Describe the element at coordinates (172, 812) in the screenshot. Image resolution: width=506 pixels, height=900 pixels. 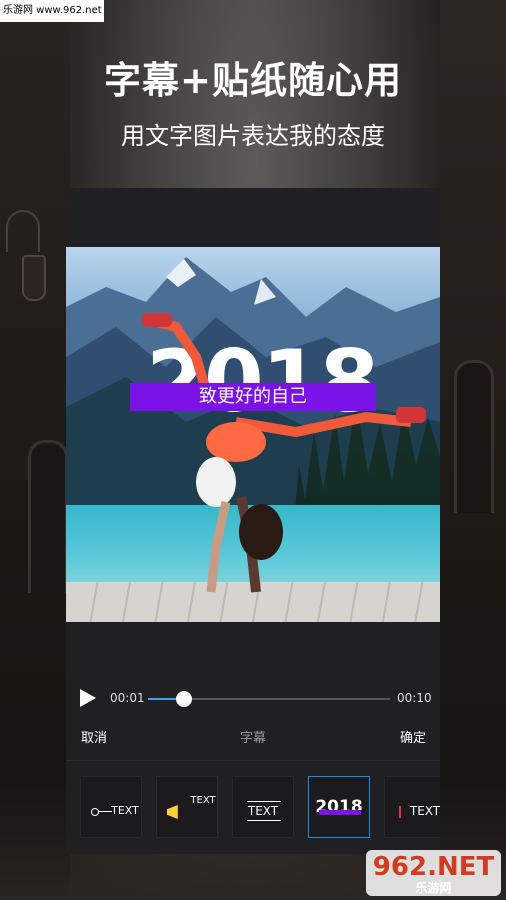
I see `megaphone-icon` at that location.